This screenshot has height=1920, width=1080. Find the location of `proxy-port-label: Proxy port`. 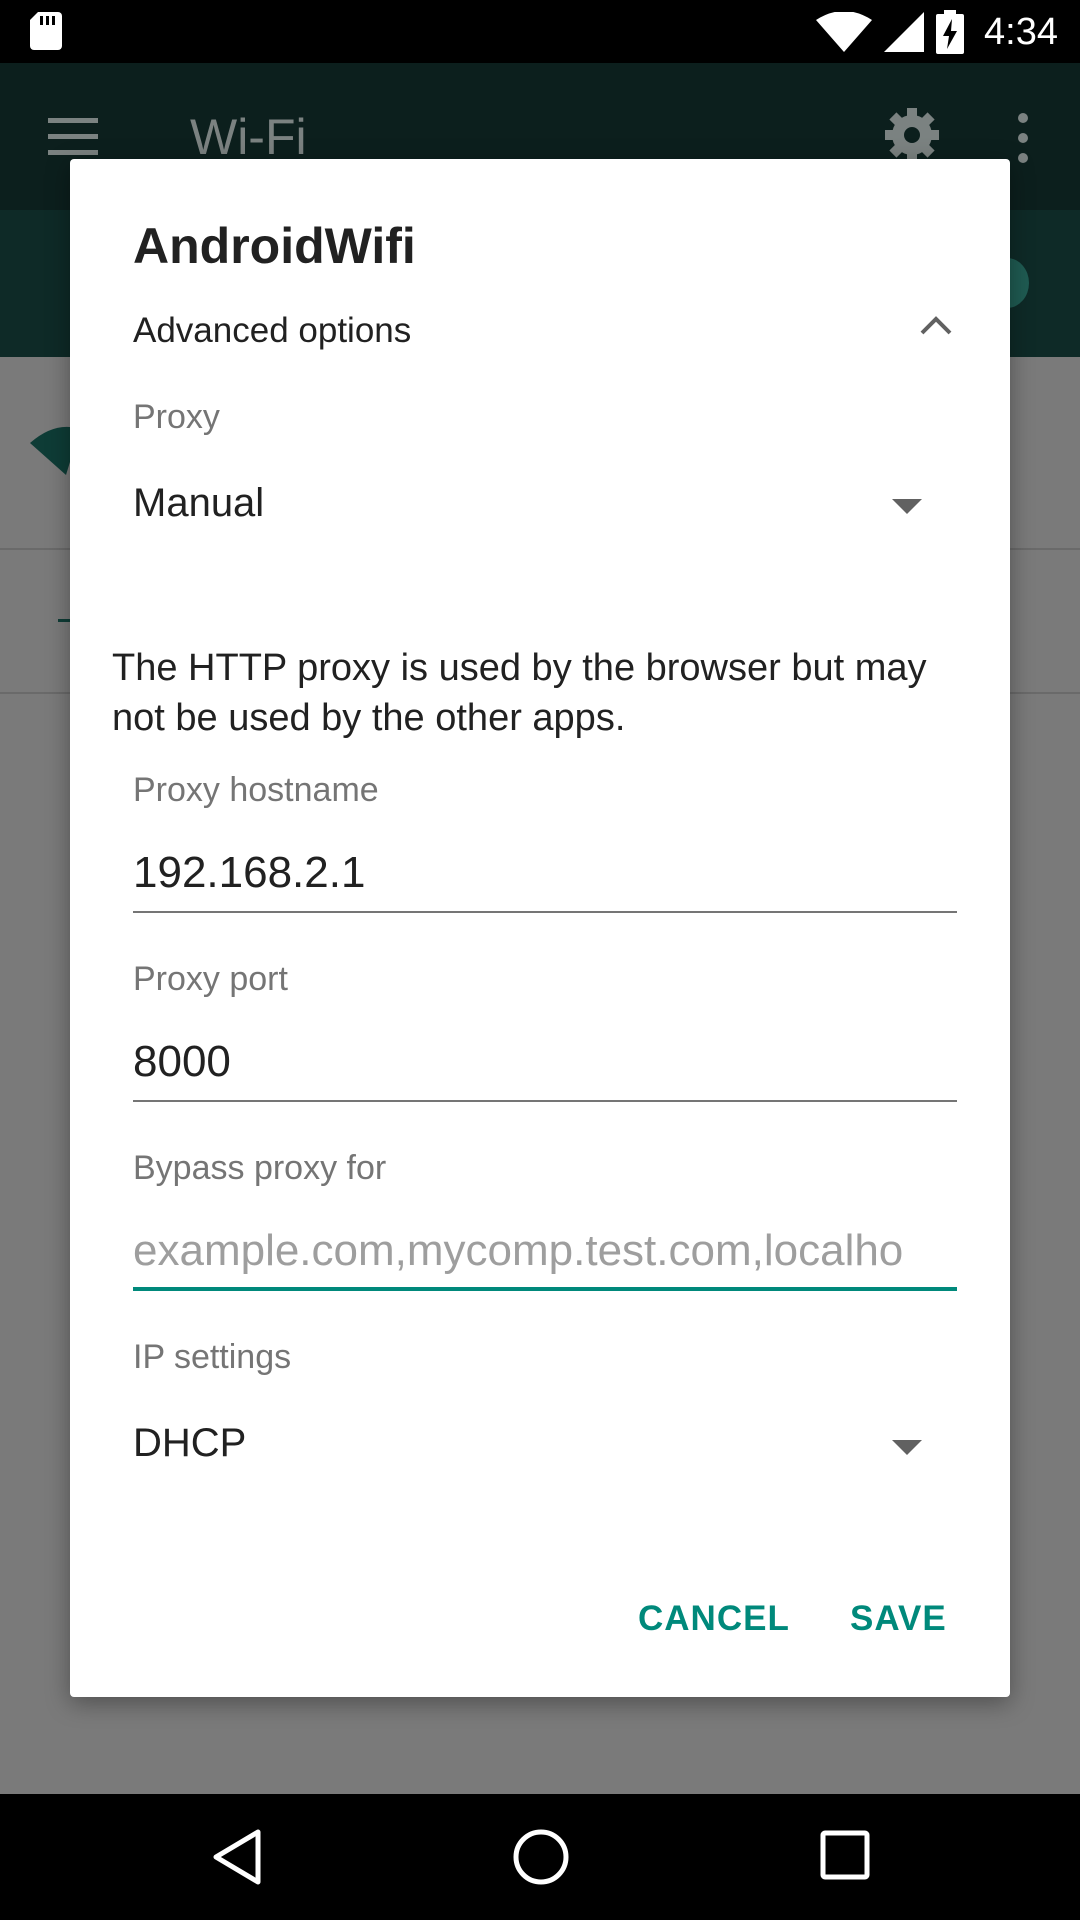

proxy-port-label: Proxy port is located at coordinates (210, 979).